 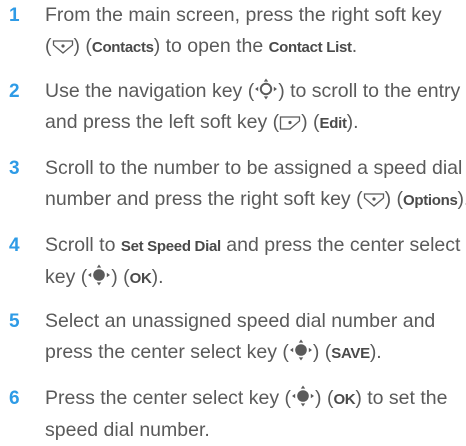 I want to click on step-number: 2, so click(x=14, y=91).